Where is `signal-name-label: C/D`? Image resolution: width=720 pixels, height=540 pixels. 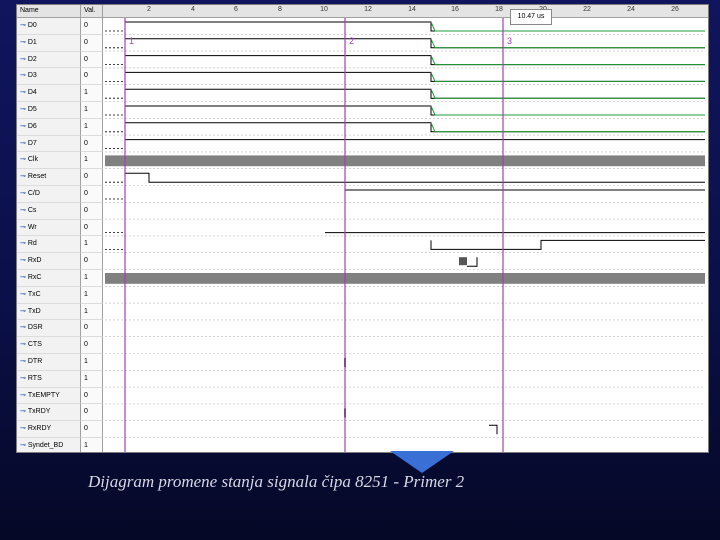 signal-name-label: C/D is located at coordinates (33, 193).